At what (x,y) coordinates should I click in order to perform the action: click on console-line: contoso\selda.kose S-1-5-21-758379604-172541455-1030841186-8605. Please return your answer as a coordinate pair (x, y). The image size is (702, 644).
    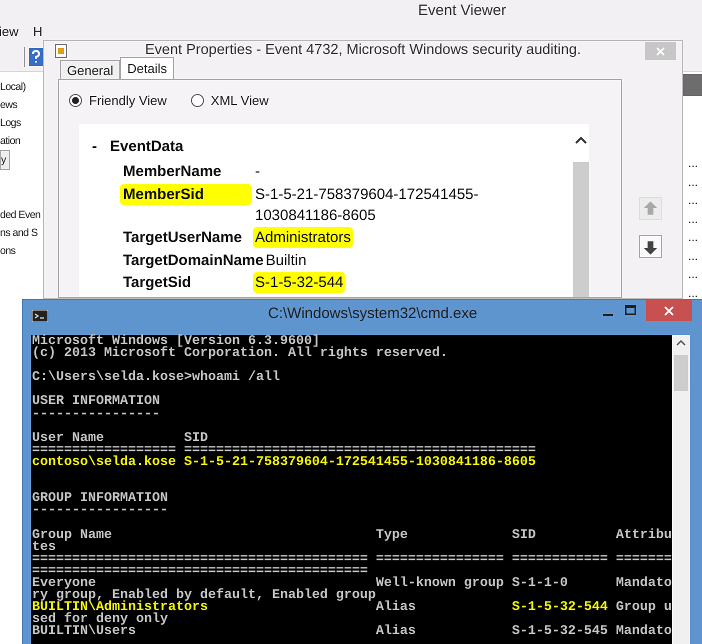
    Looking at the image, I should click on (284, 463).